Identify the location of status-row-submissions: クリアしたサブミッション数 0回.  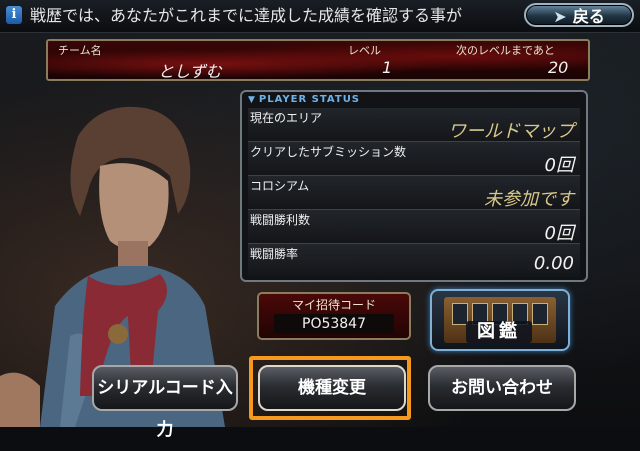
(414, 159).